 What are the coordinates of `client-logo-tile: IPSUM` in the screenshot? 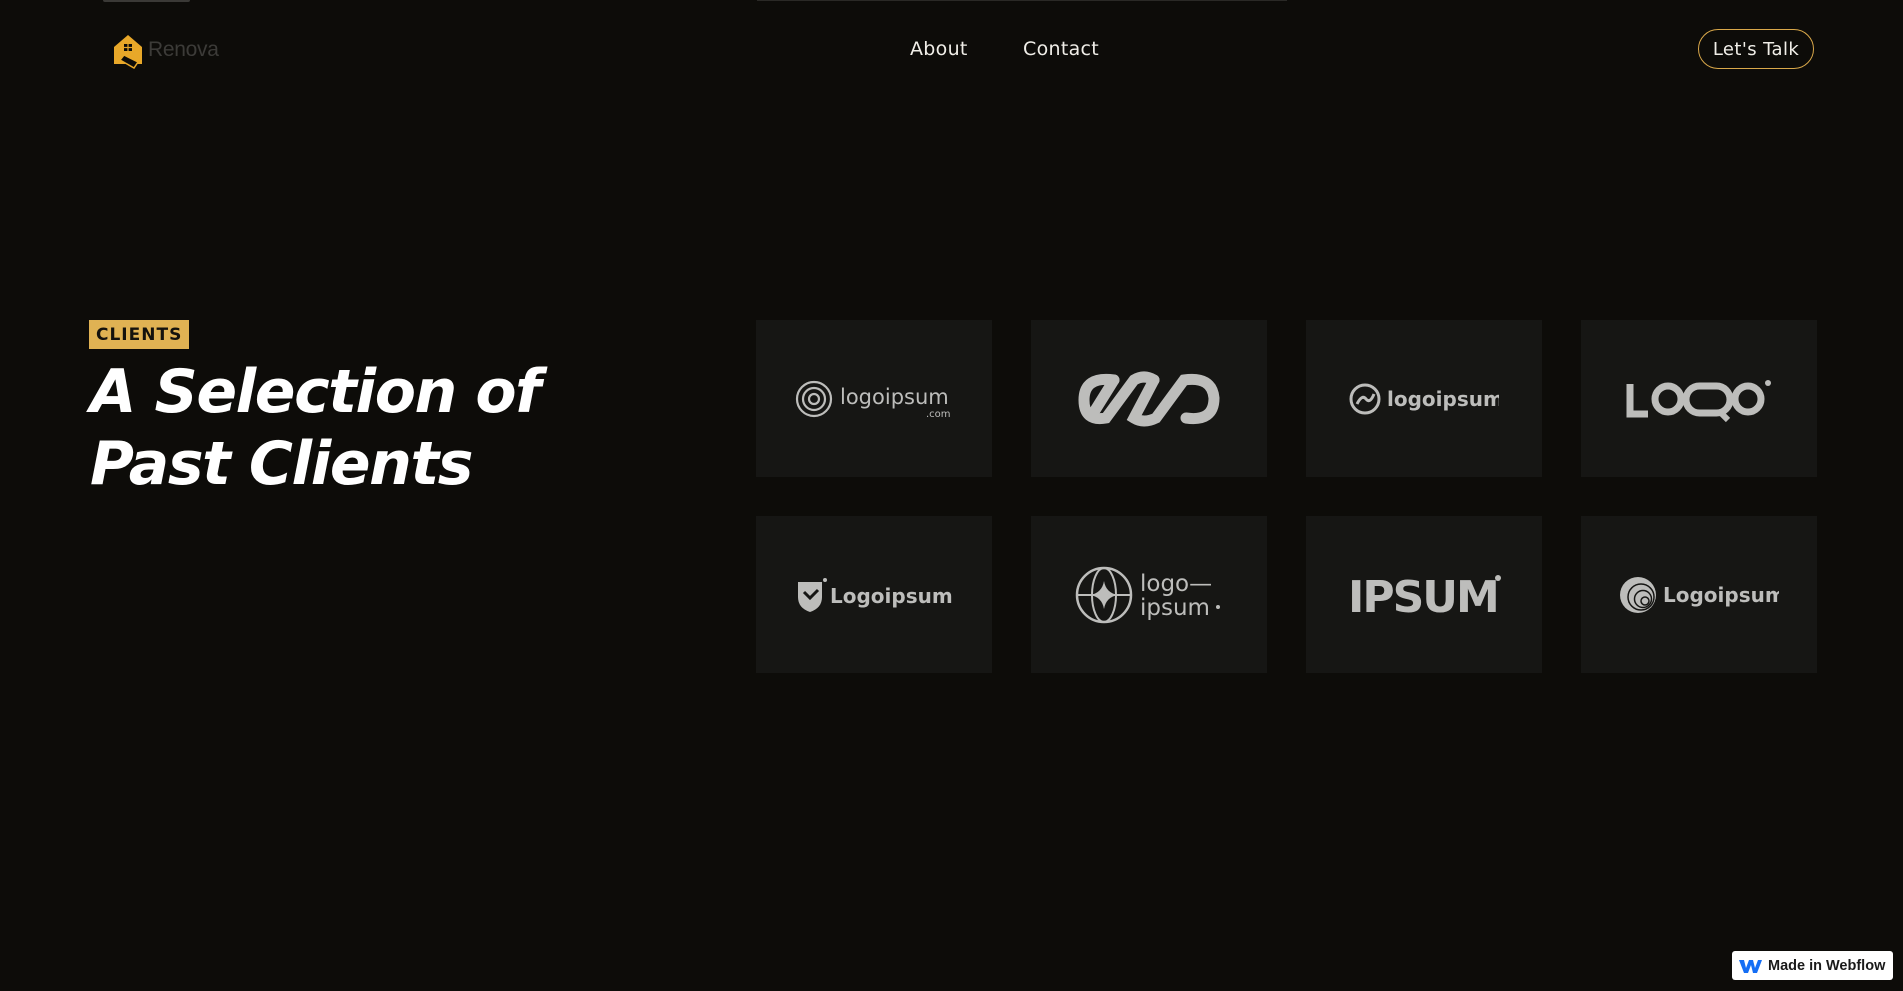 It's located at (1424, 594).